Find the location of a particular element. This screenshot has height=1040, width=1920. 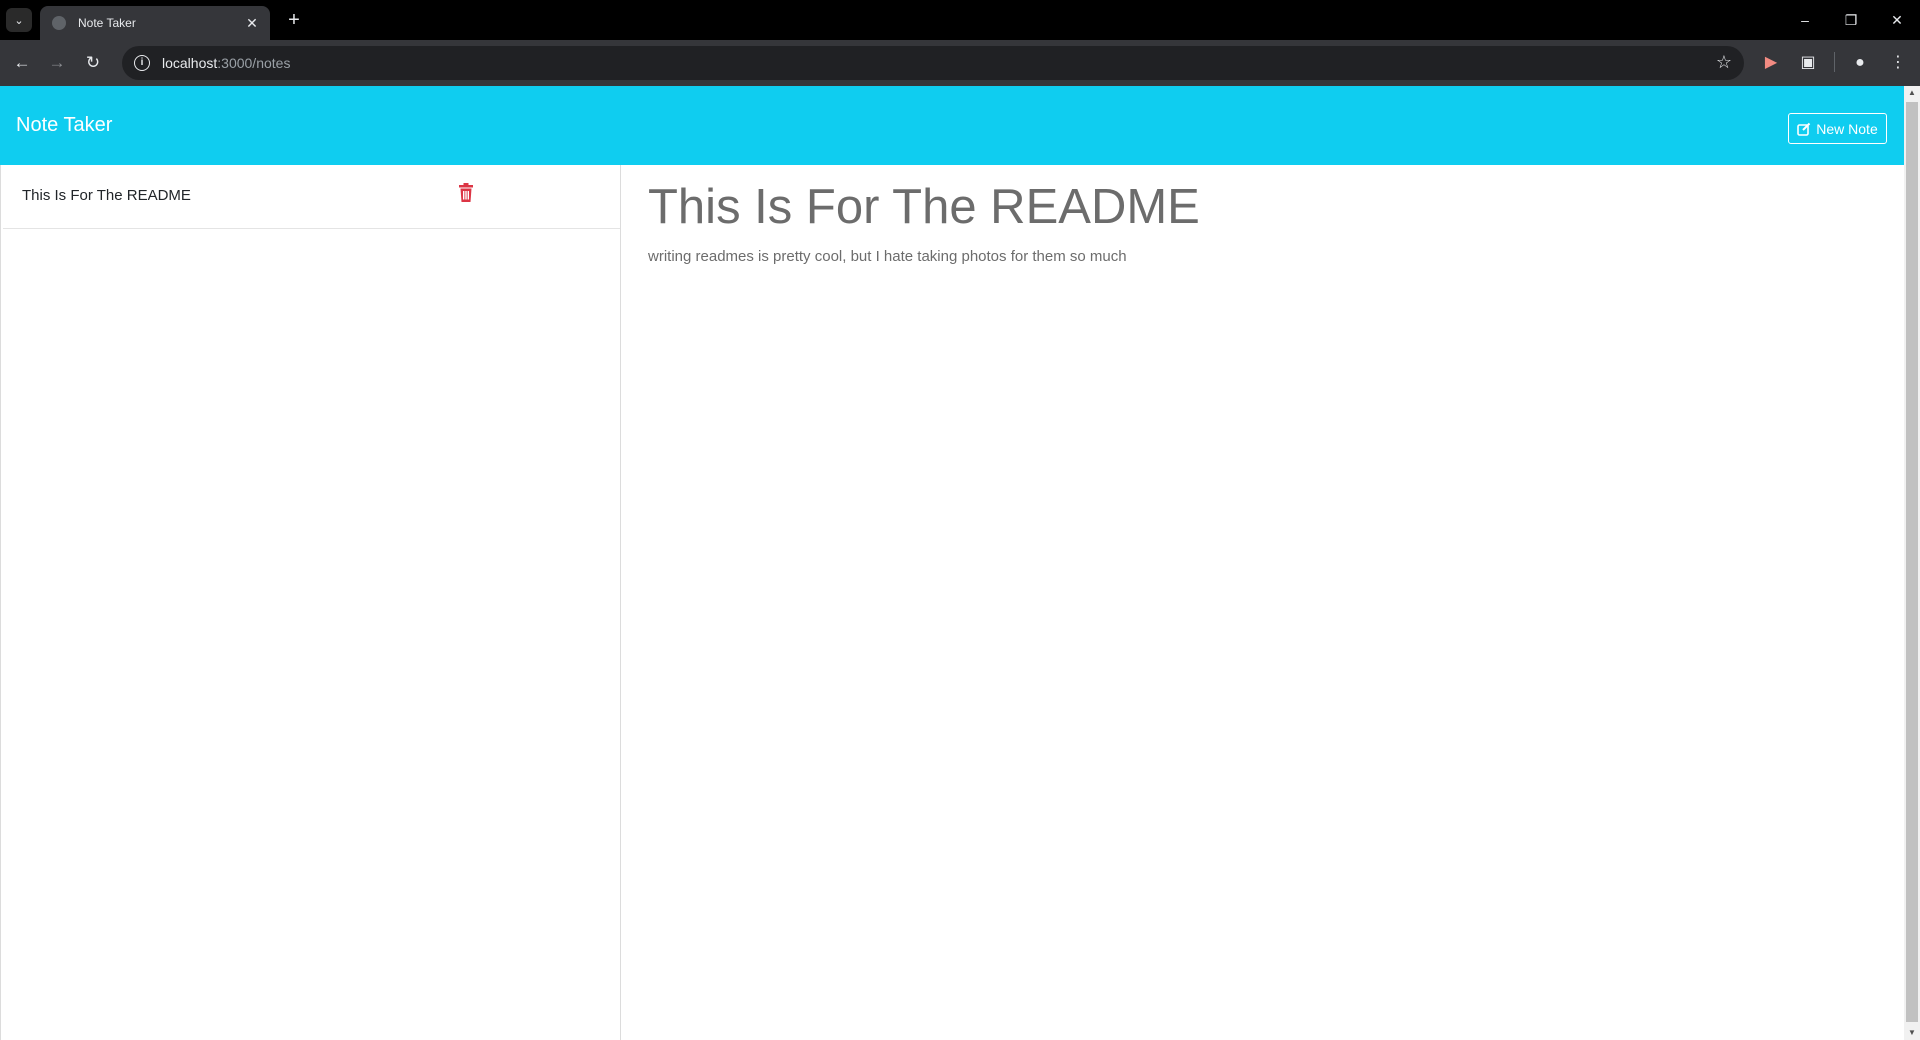

forward-icon: → is located at coordinates (57, 63).